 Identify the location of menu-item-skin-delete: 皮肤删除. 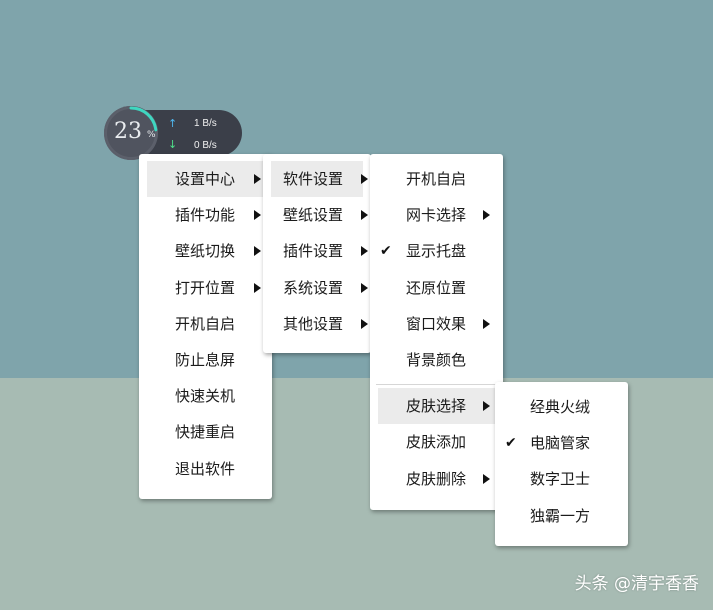
(436, 479).